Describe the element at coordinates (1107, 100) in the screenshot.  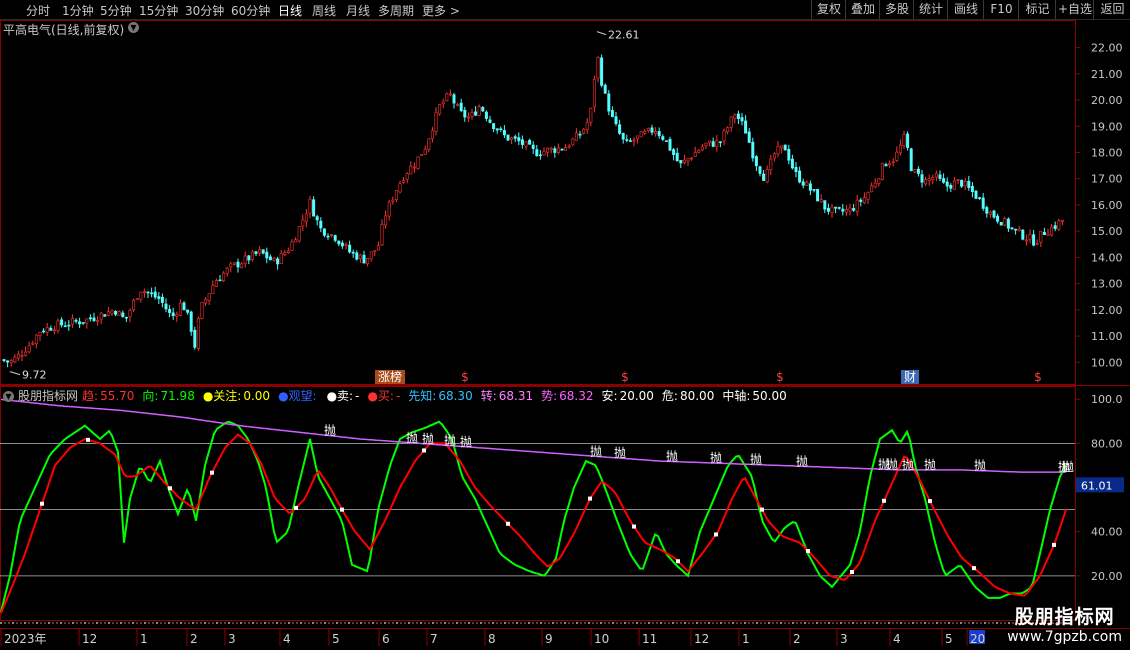
I see `price-tick-label: 20.00` at that location.